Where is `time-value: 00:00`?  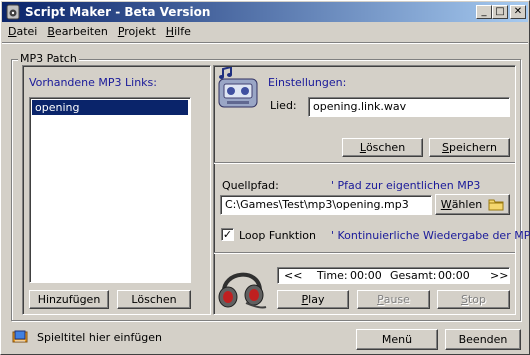
time-value: 00:00 is located at coordinates (366, 275).